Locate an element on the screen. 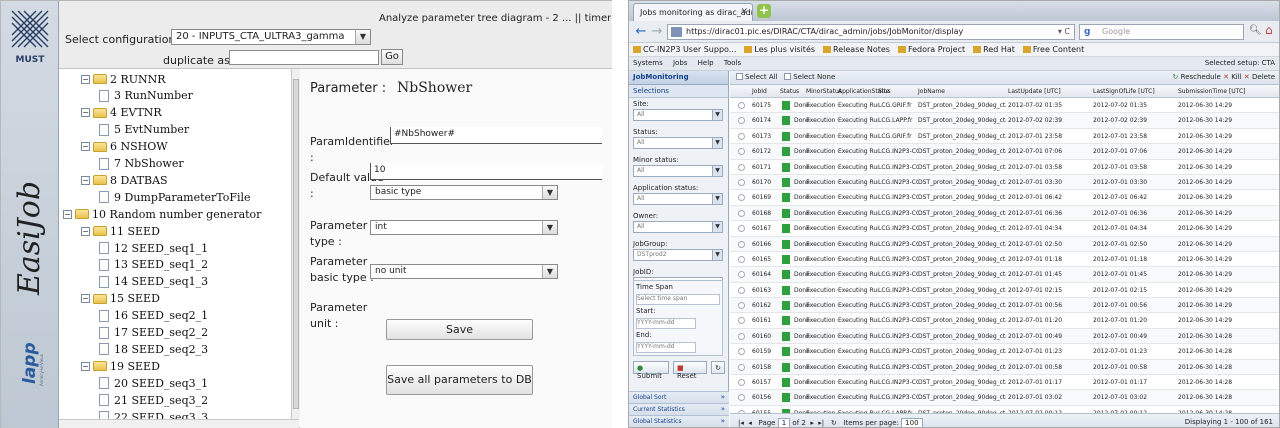 This screenshot has width=1280, height=428. tree-leaf-node: 17 SEED_seq2_2 is located at coordinates (153, 333).